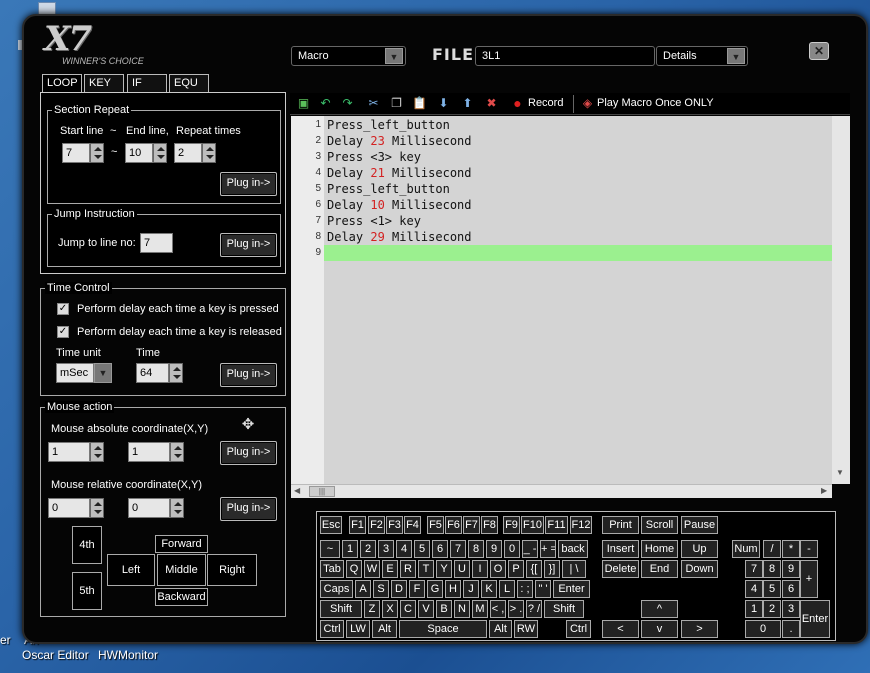 The height and width of the screenshot is (673, 870). Describe the element at coordinates (574, 569) in the screenshot. I see `key-symbol: | \` at that location.